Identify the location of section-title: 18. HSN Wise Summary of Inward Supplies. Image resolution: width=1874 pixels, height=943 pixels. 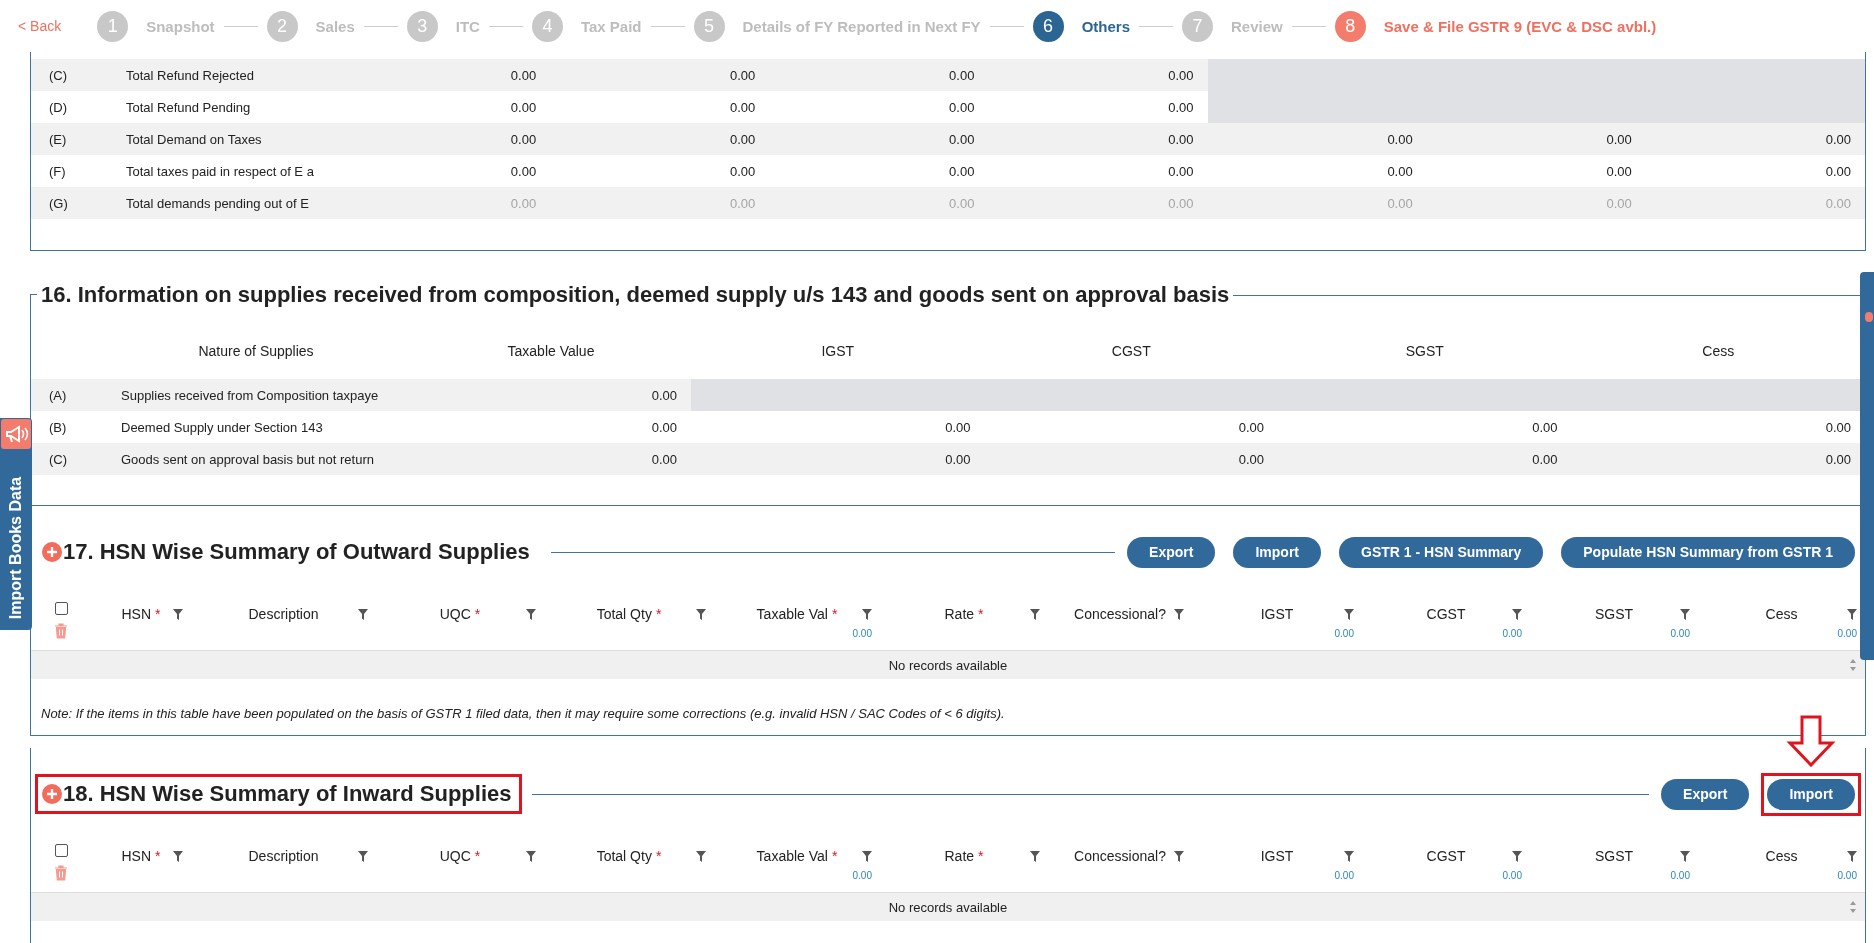
(288, 794).